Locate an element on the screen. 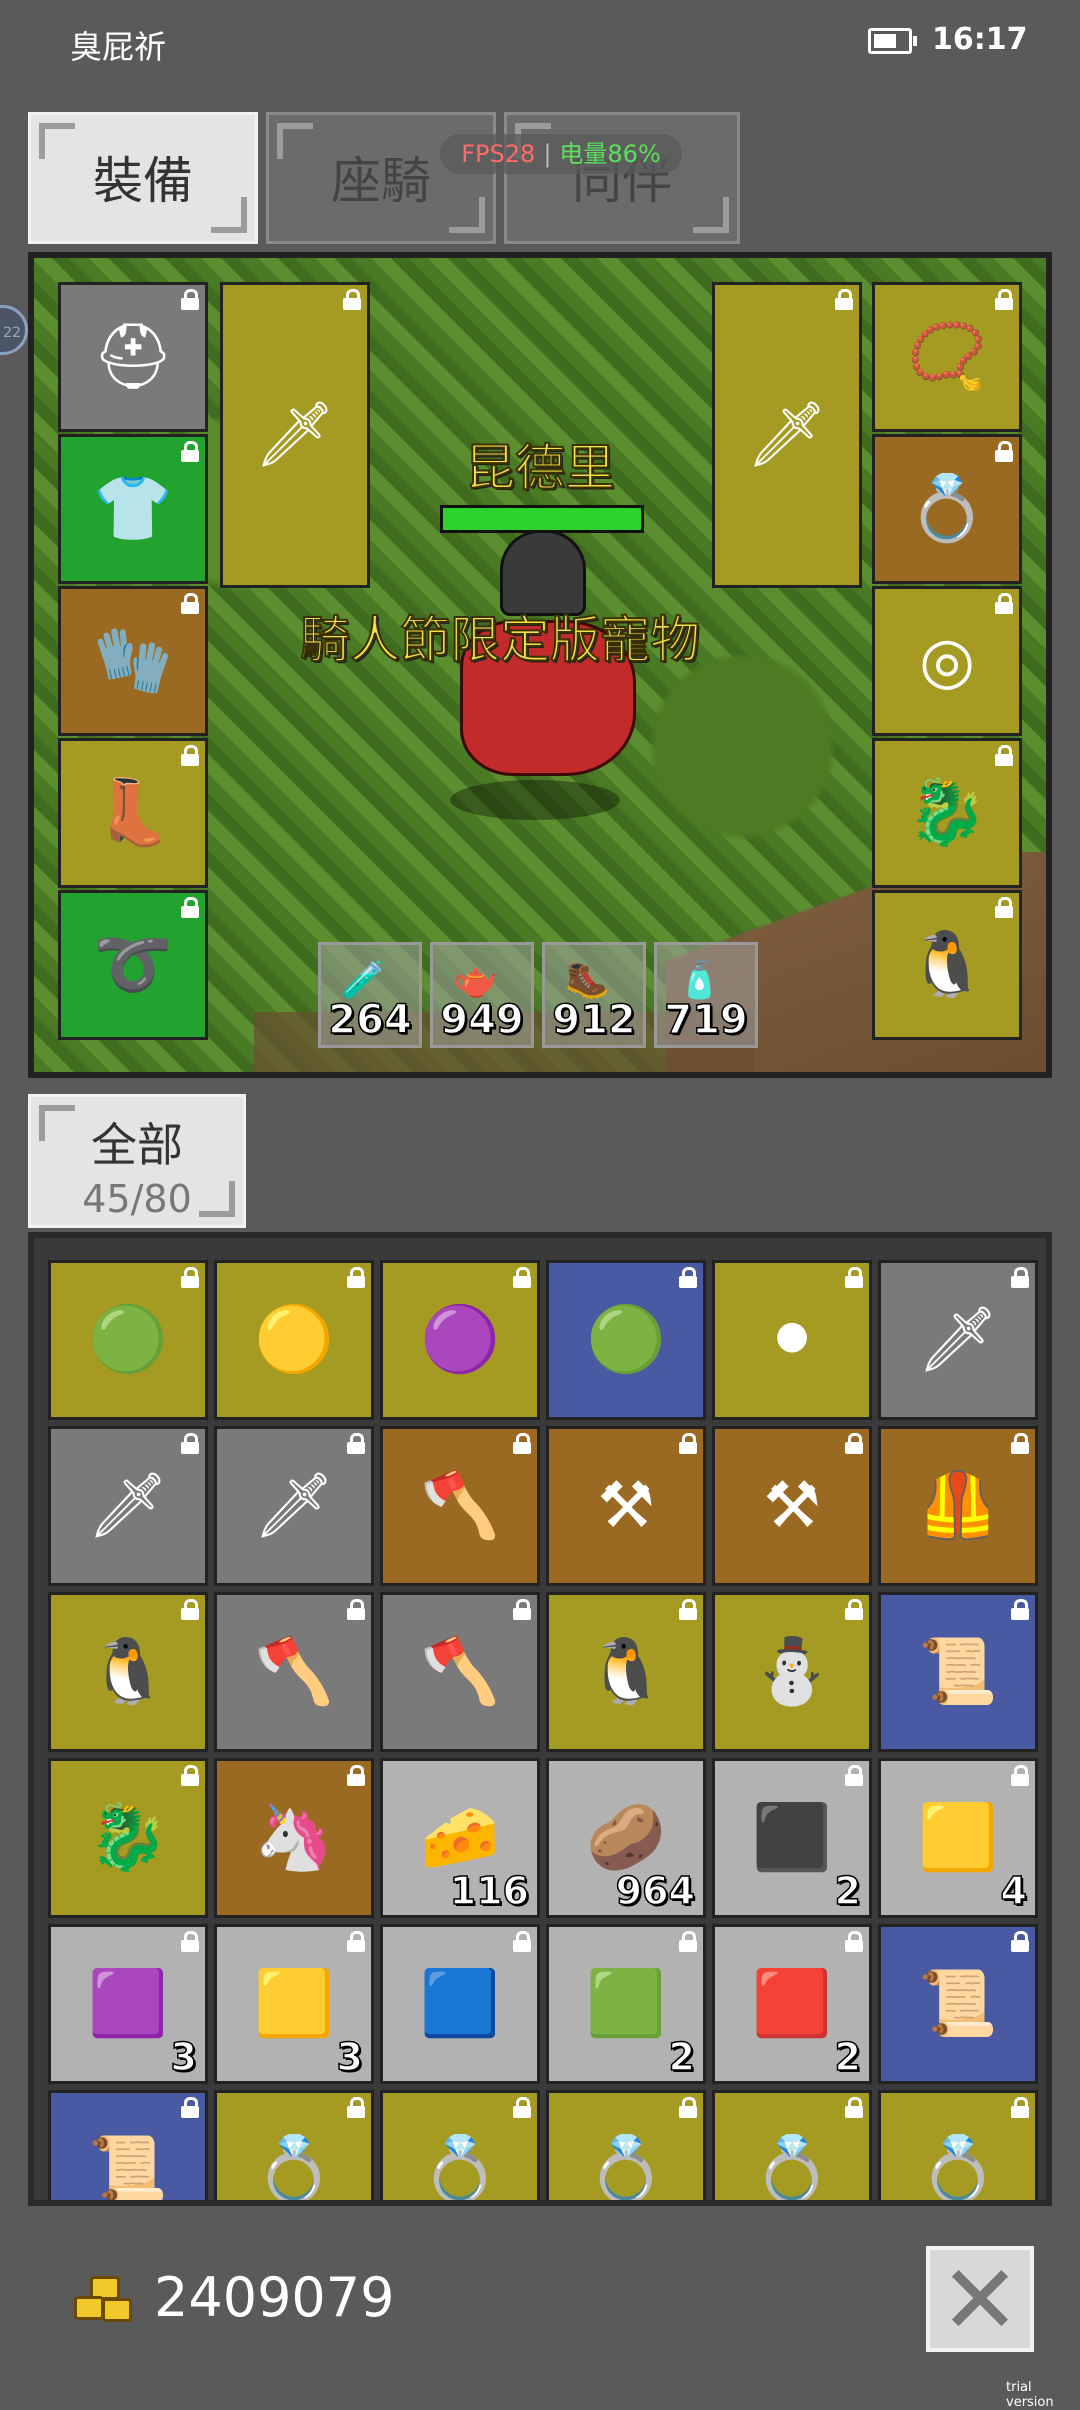 The width and height of the screenshot is (1080, 2410). inventory-slot: 🥔 964 is located at coordinates (626, 1838).